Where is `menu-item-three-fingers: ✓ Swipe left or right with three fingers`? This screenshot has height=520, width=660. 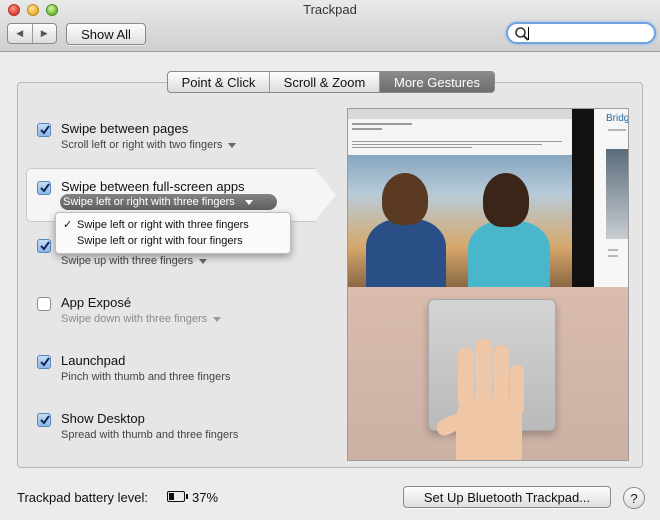 menu-item-three-fingers: ✓ Swipe left or right with three fingers is located at coordinates (173, 225).